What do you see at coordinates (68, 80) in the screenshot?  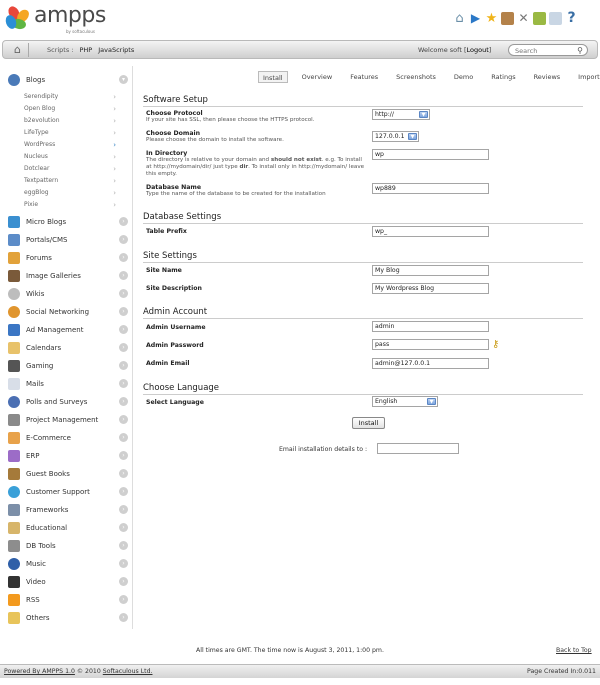 I see `sidebar-item-blogs: Blogs ▾` at bounding box center [68, 80].